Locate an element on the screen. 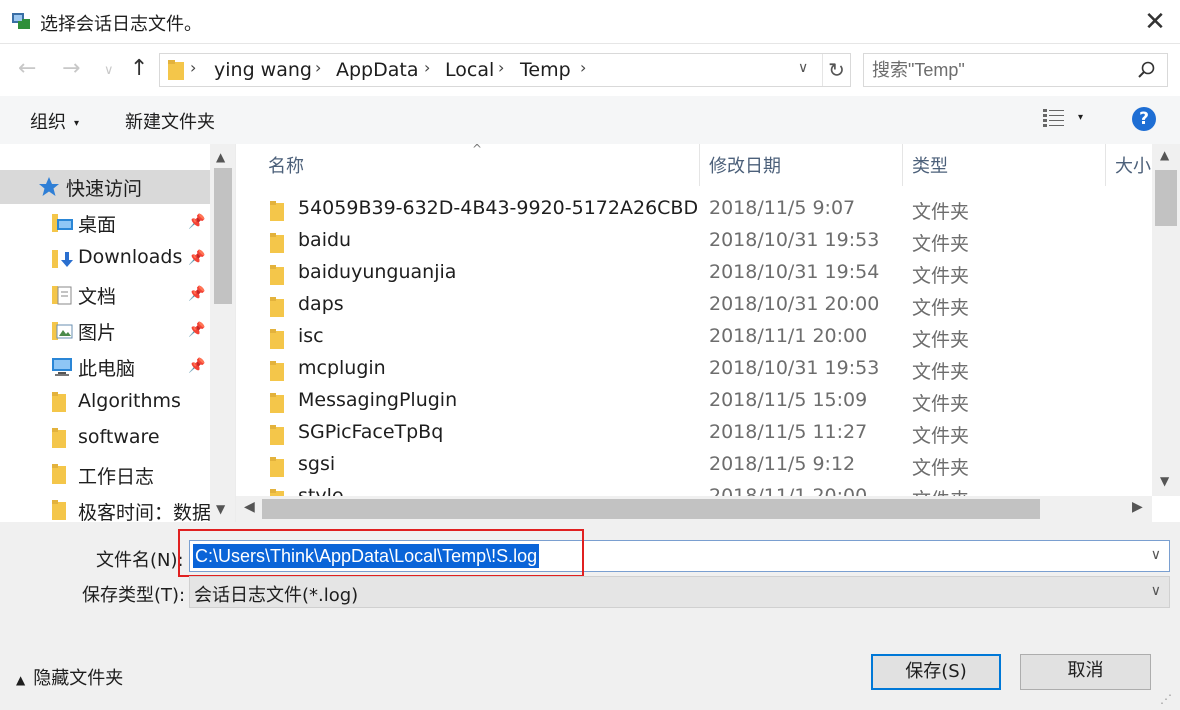 Image resolution: width=1180 pixels, height=710 pixels. organize-button: 组织 ▾ is located at coordinates (54, 121).